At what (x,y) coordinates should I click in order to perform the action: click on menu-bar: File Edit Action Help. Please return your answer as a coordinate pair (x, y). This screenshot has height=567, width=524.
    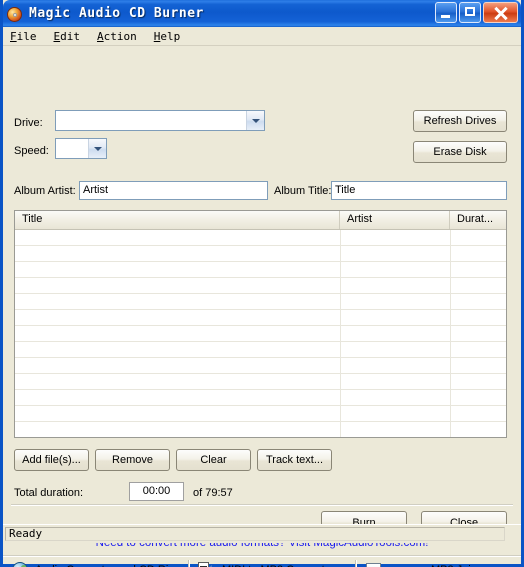
    Looking at the image, I should click on (262, 36).